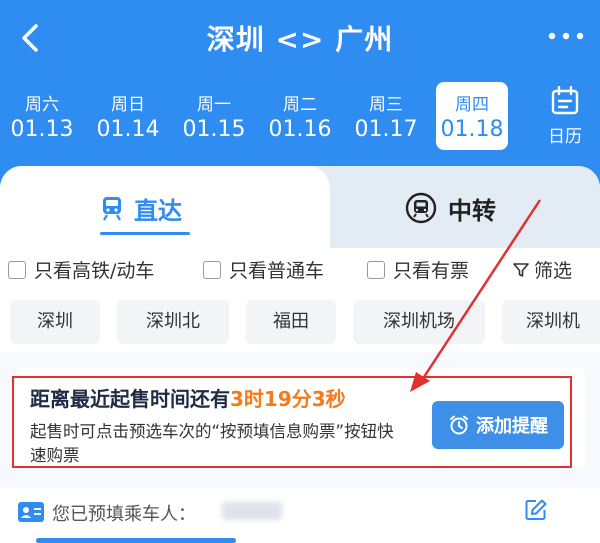  What do you see at coordinates (565, 137) in the screenshot?
I see `calendar-label: 日历` at bounding box center [565, 137].